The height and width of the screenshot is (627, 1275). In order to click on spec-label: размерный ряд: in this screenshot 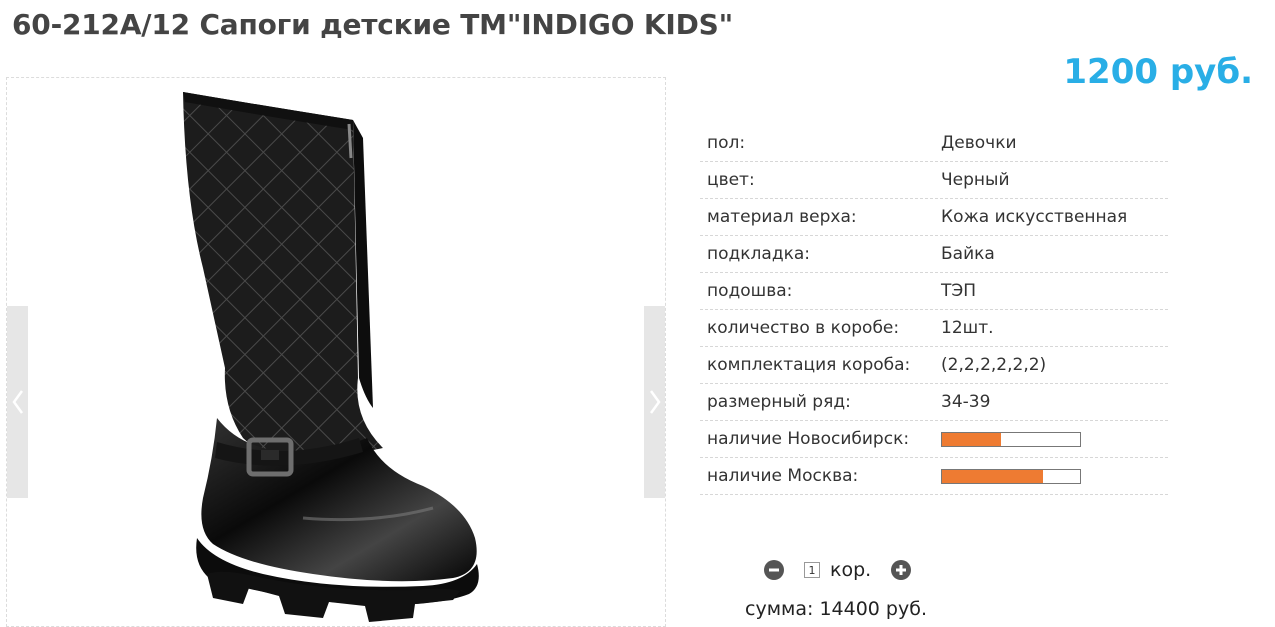, I will do `click(779, 402)`.